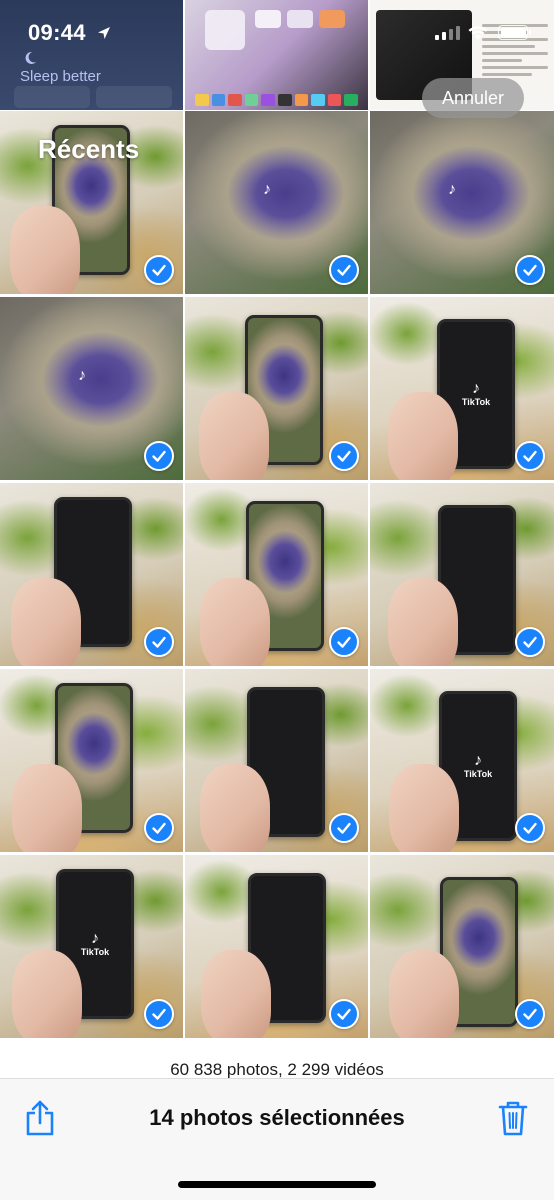 This screenshot has width=554, height=1200. Describe the element at coordinates (277, 1117) in the screenshot. I see `selection-count-label: 14 photos sélectionnées` at that location.